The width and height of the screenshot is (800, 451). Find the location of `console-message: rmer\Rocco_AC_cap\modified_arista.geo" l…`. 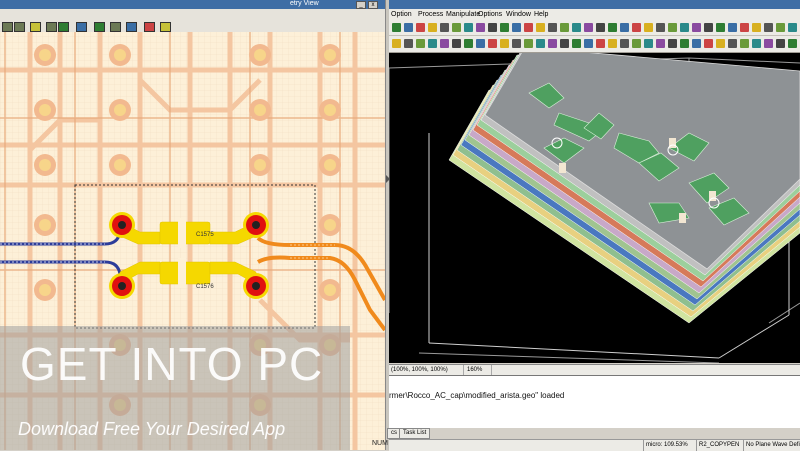

console-message: rmer\Rocco_AC_cap\modified_arista.geo" l… is located at coordinates (477, 395).